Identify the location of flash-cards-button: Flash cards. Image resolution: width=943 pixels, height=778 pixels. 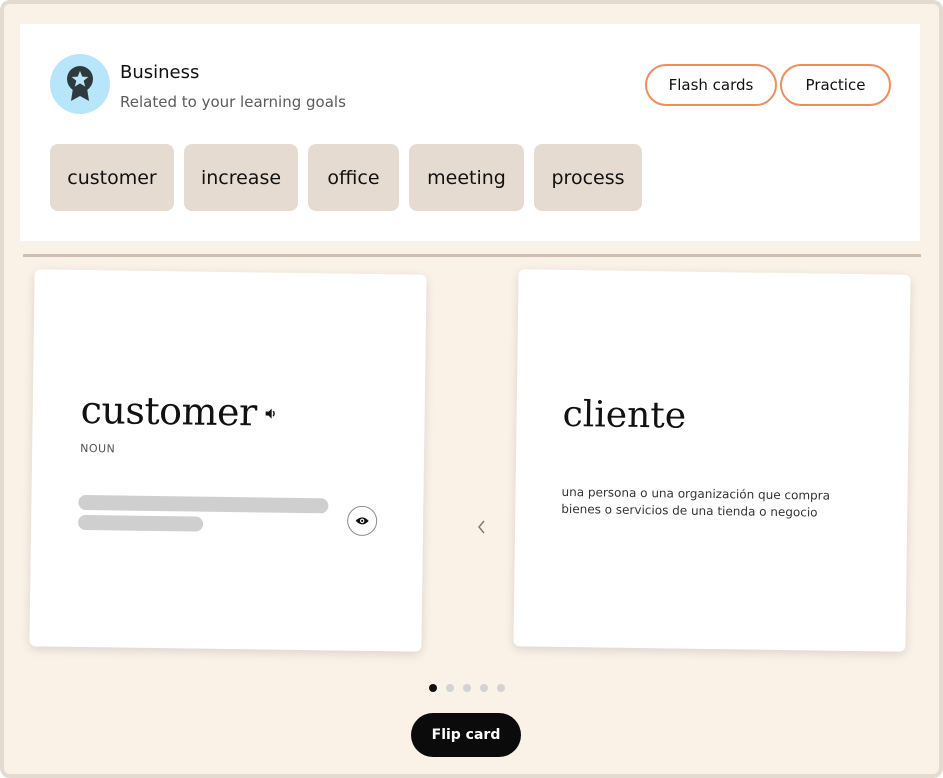
(711, 85).